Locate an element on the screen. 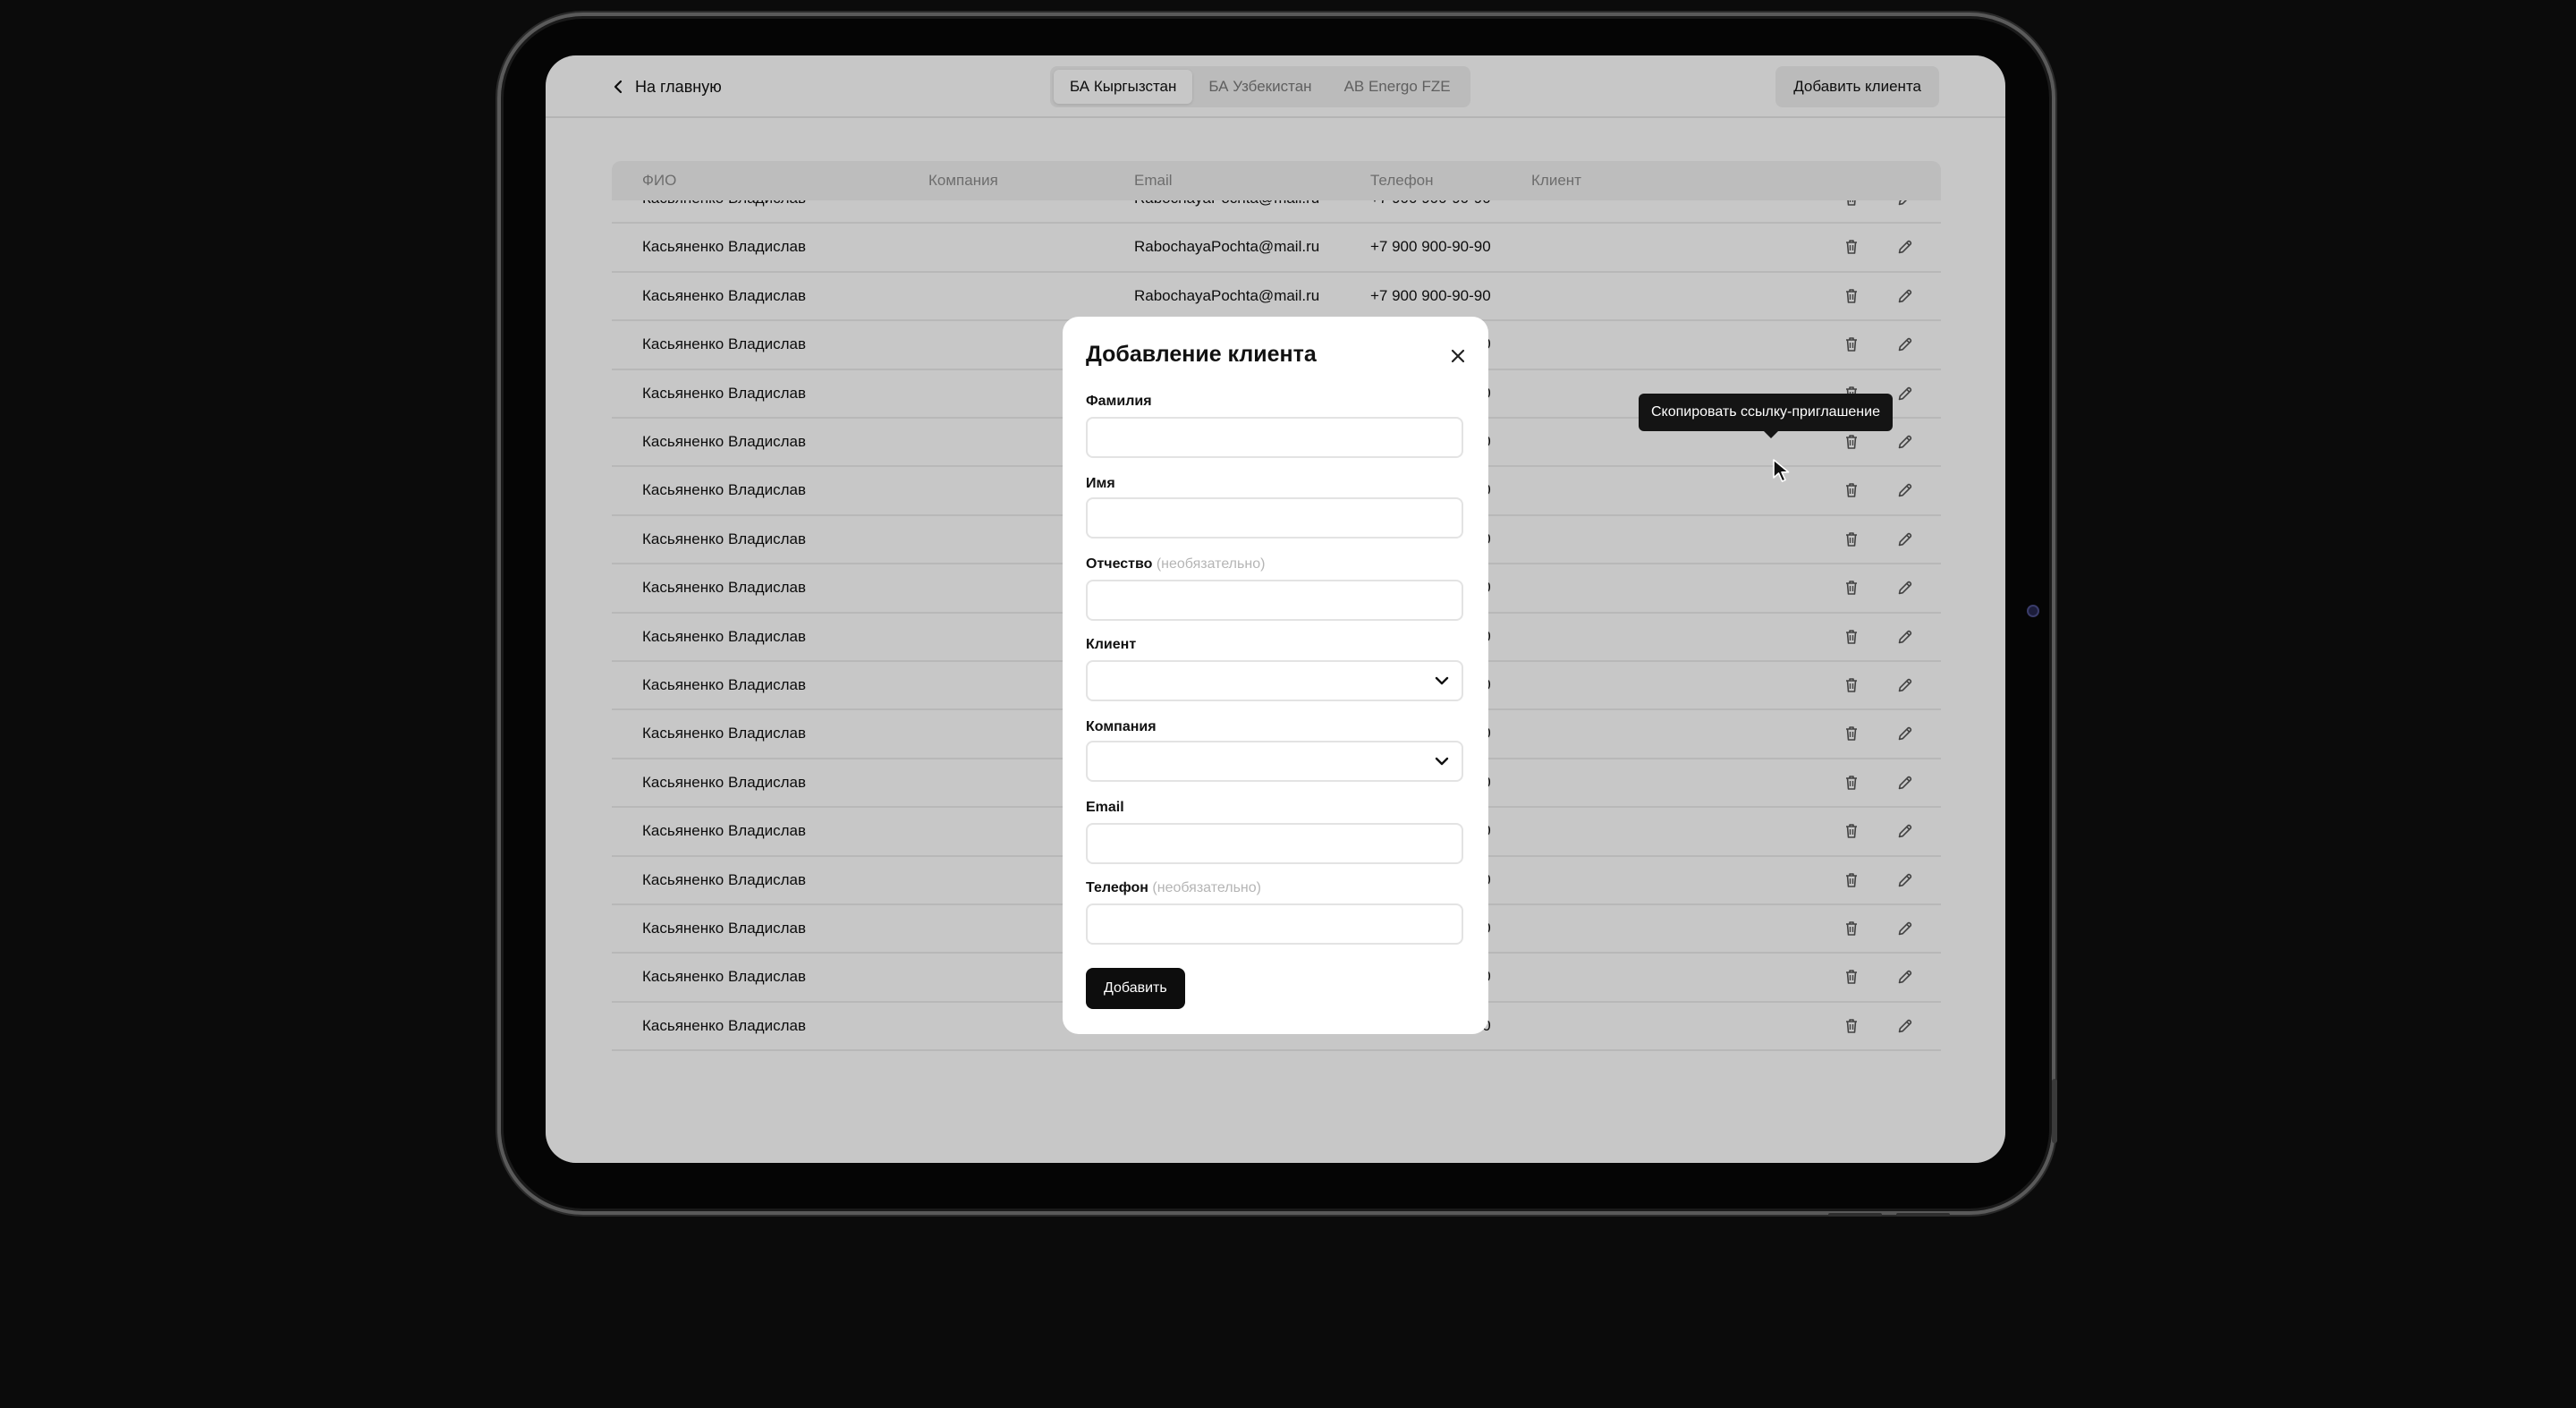 The image size is (2576, 1408). last-name-input is located at coordinates (1274, 437).